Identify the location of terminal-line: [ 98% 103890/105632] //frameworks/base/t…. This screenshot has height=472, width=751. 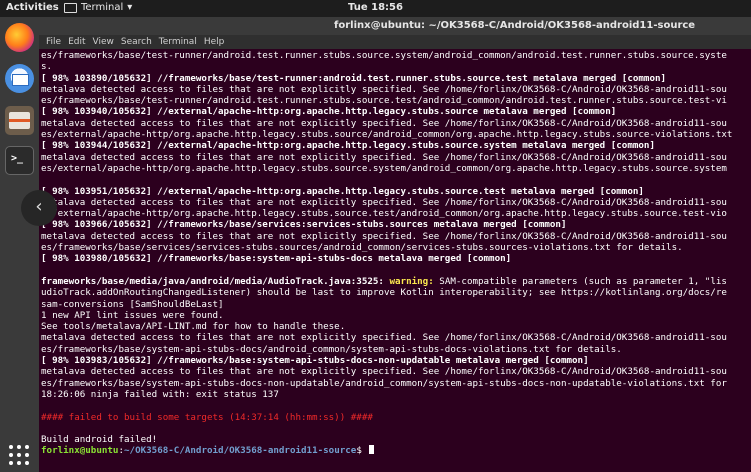
(396, 78).